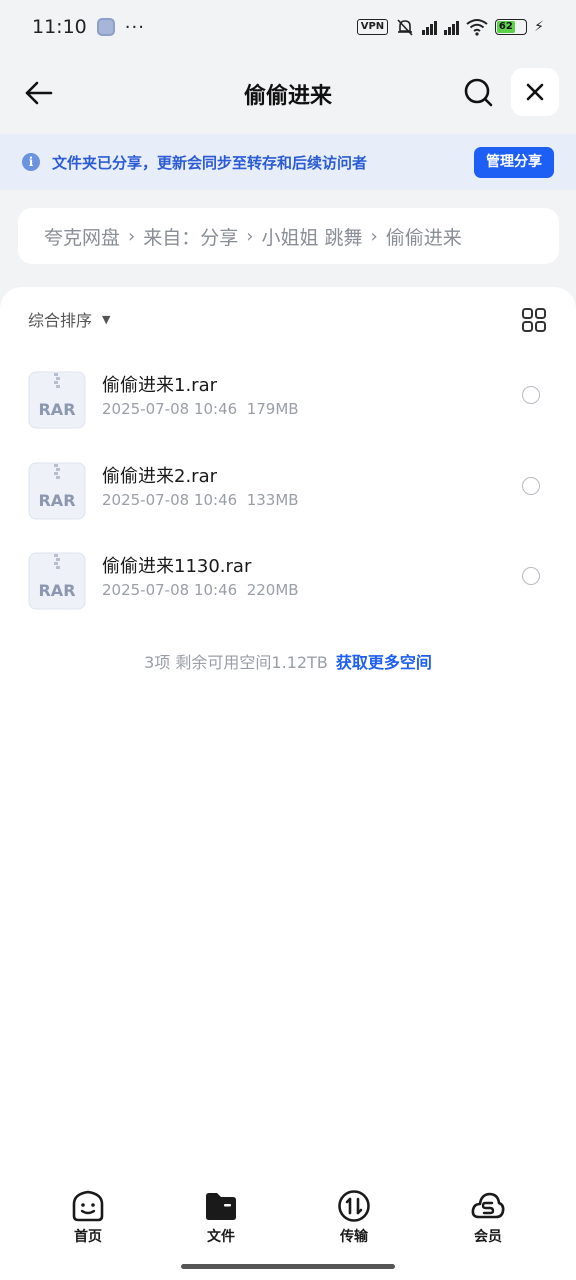 The image size is (576, 1280). Describe the element at coordinates (478, 92) in the screenshot. I see `search-icon` at that location.